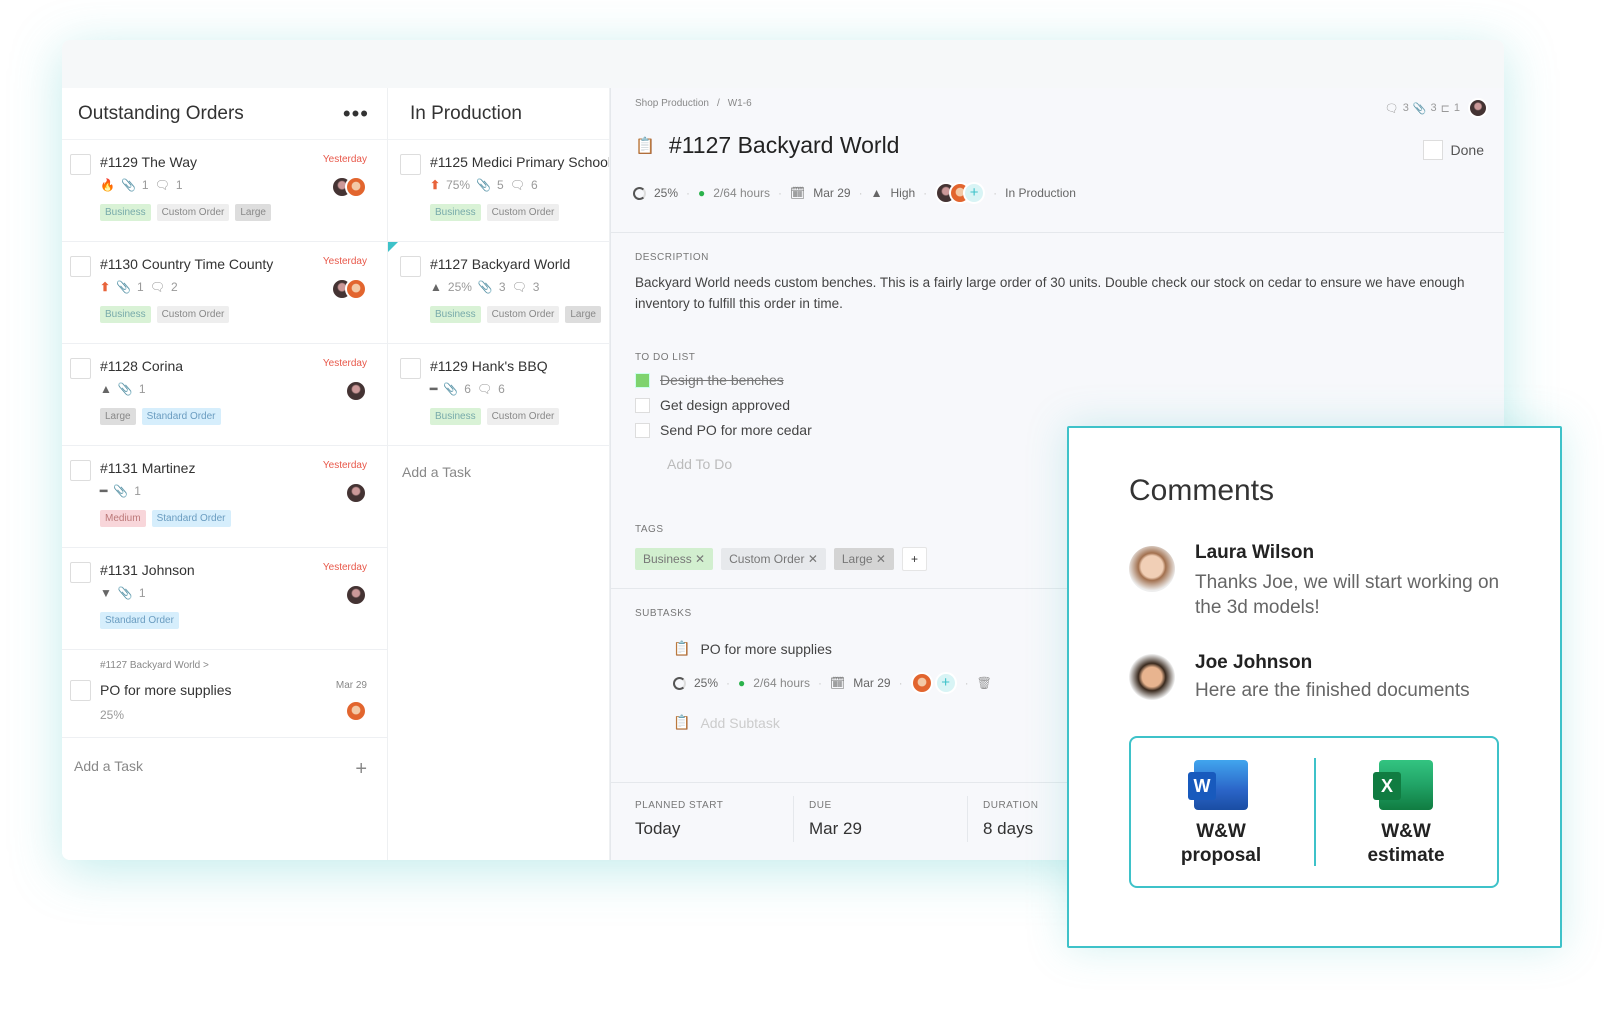  What do you see at coordinates (1405, 108) in the screenshot?
I see `comment-count: 3` at bounding box center [1405, 108].